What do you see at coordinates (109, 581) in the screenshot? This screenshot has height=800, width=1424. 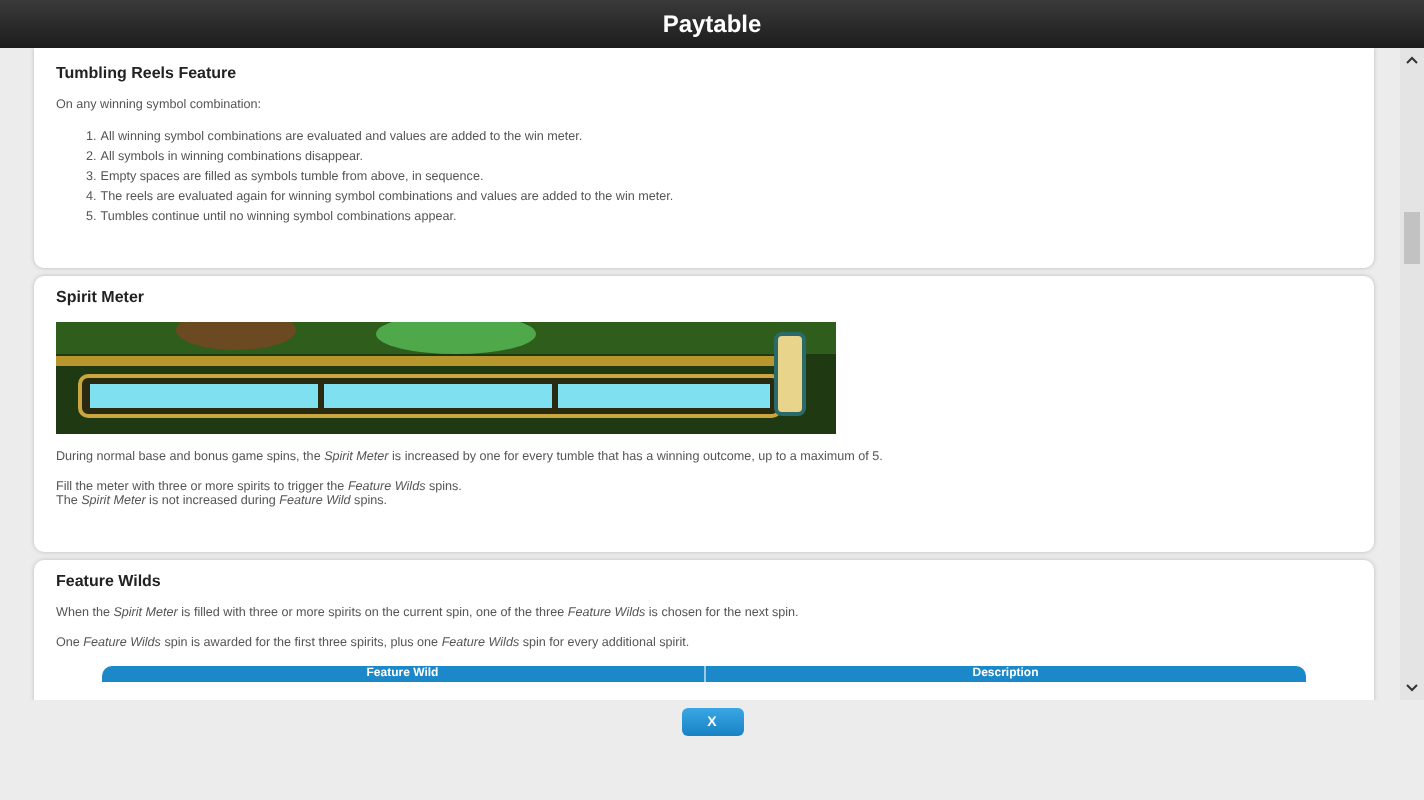 I see `section-title: Feature Wilds` at bounding box center [109, 581].